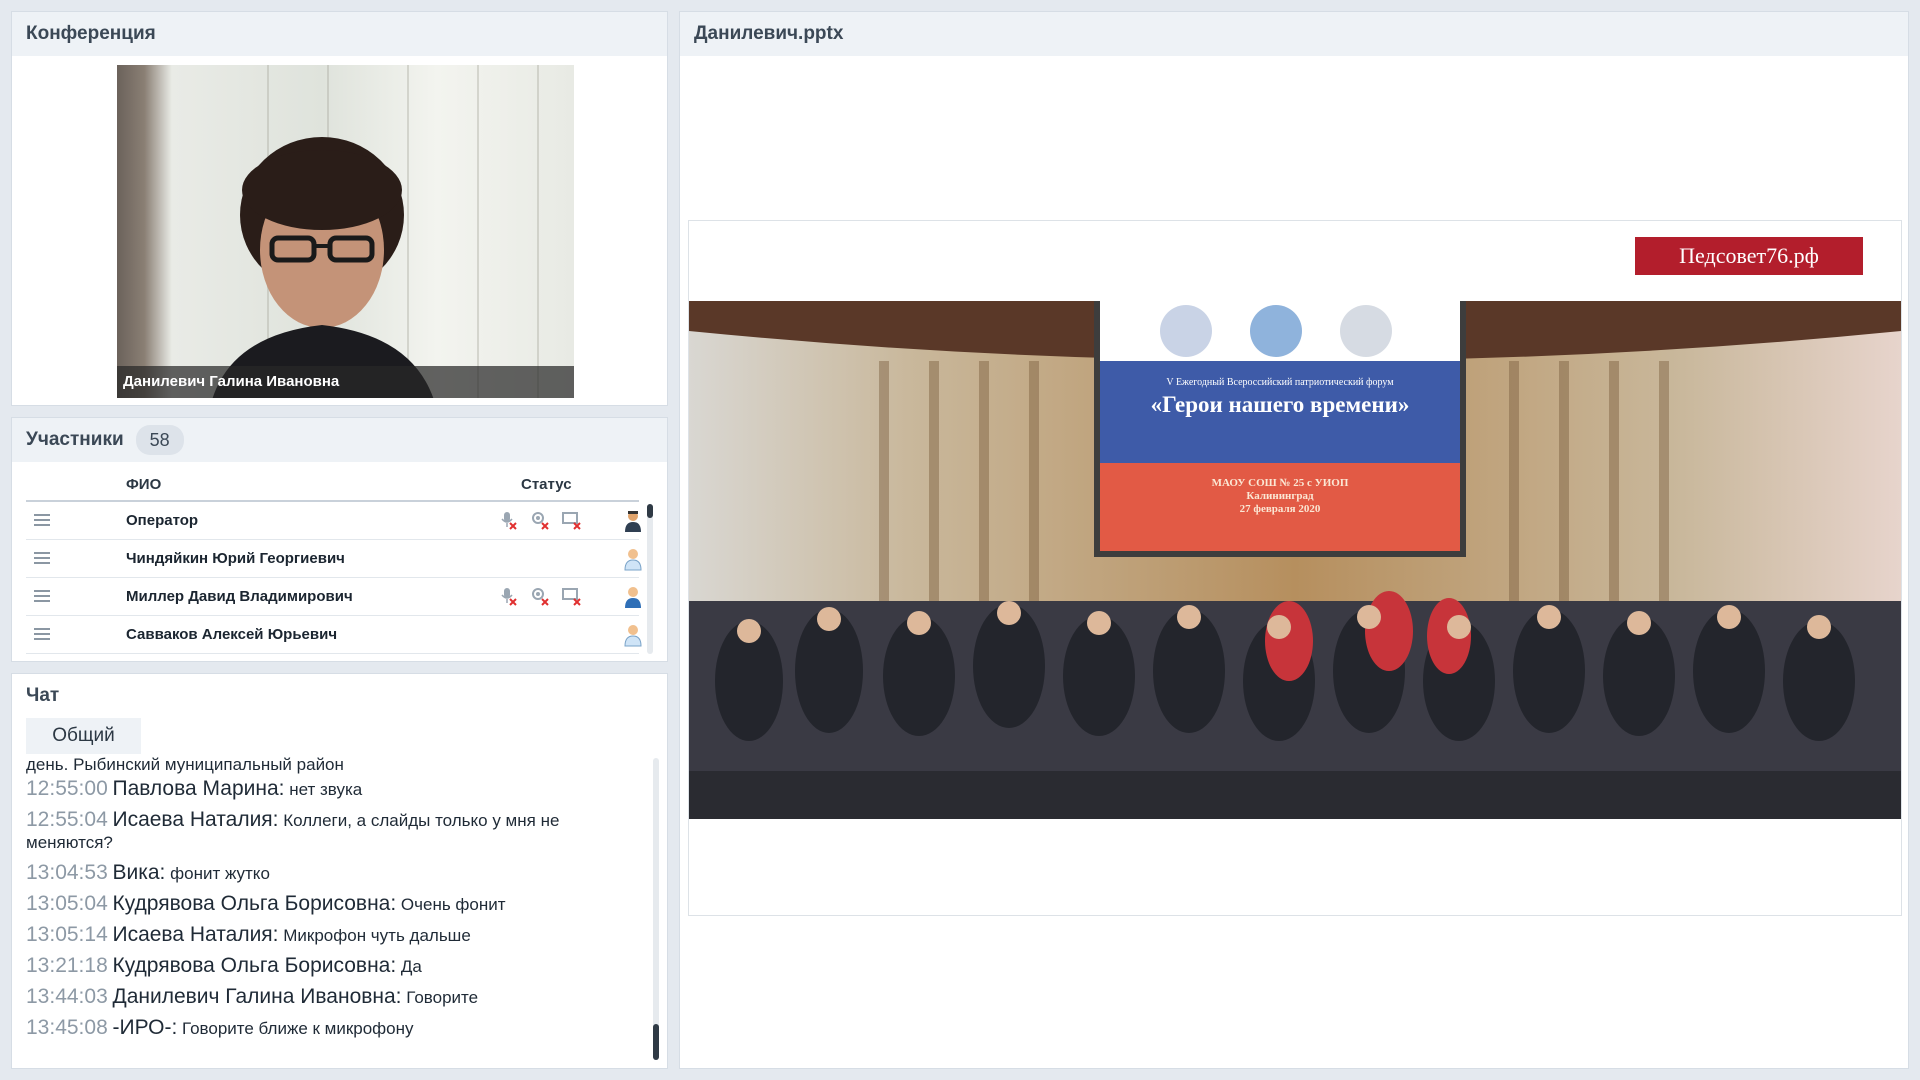  Describe the element at coordinates (323, 267) in the screenshot. I see `speaker-avatar` at that location.